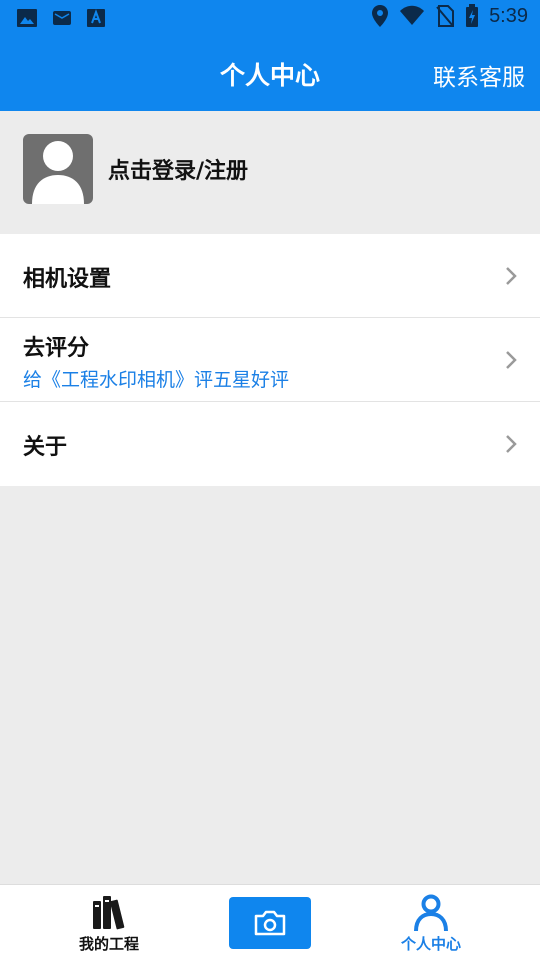 The image size is (540, 960). Describe the element at coordinates (270, 73) in the screenshot. I see `app-bar: 个人中心 联系客服` at that location.